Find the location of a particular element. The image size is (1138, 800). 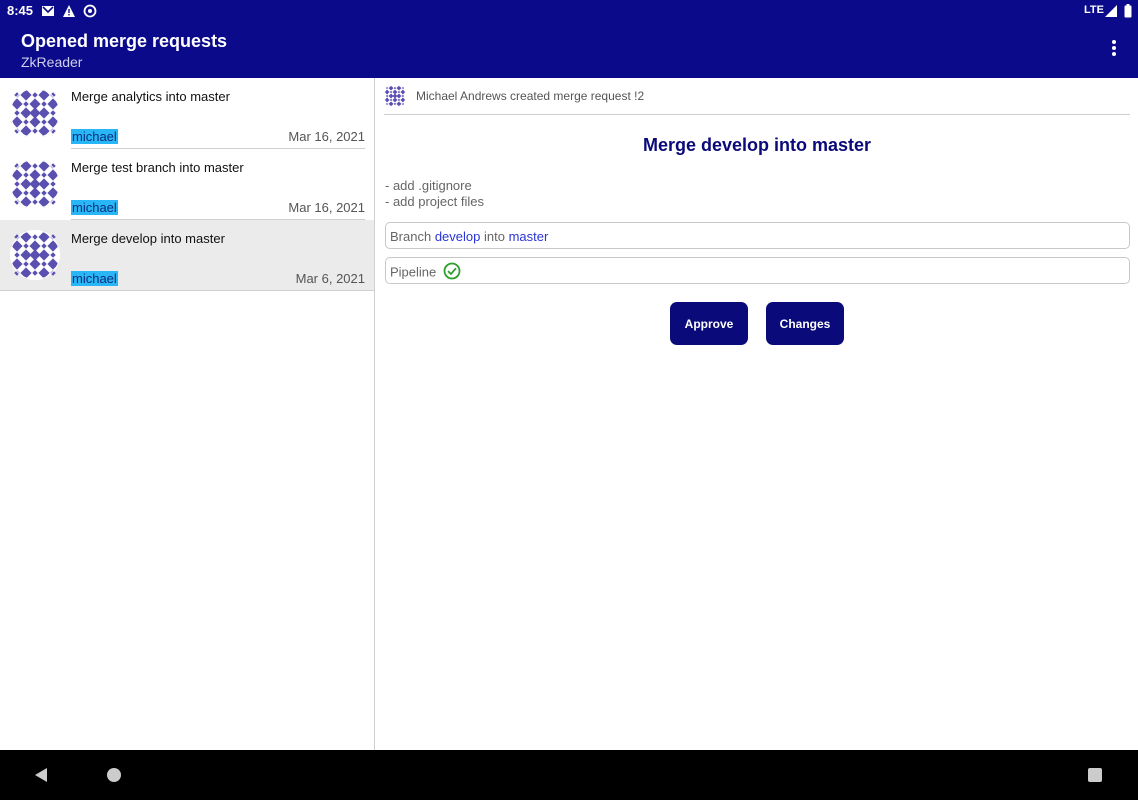

target-branch-link: master is located at coordinates (529, 236).